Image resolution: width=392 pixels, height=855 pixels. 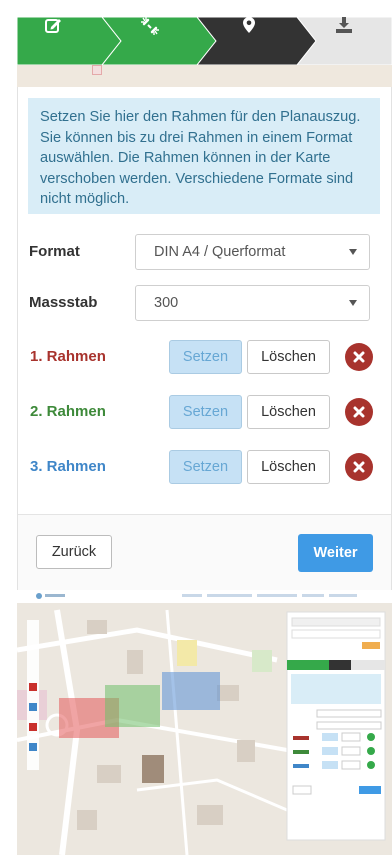 I want to click on rahmen-row-1: 1. Rahmen Setzen Löschen, so click(x=204, y=357).